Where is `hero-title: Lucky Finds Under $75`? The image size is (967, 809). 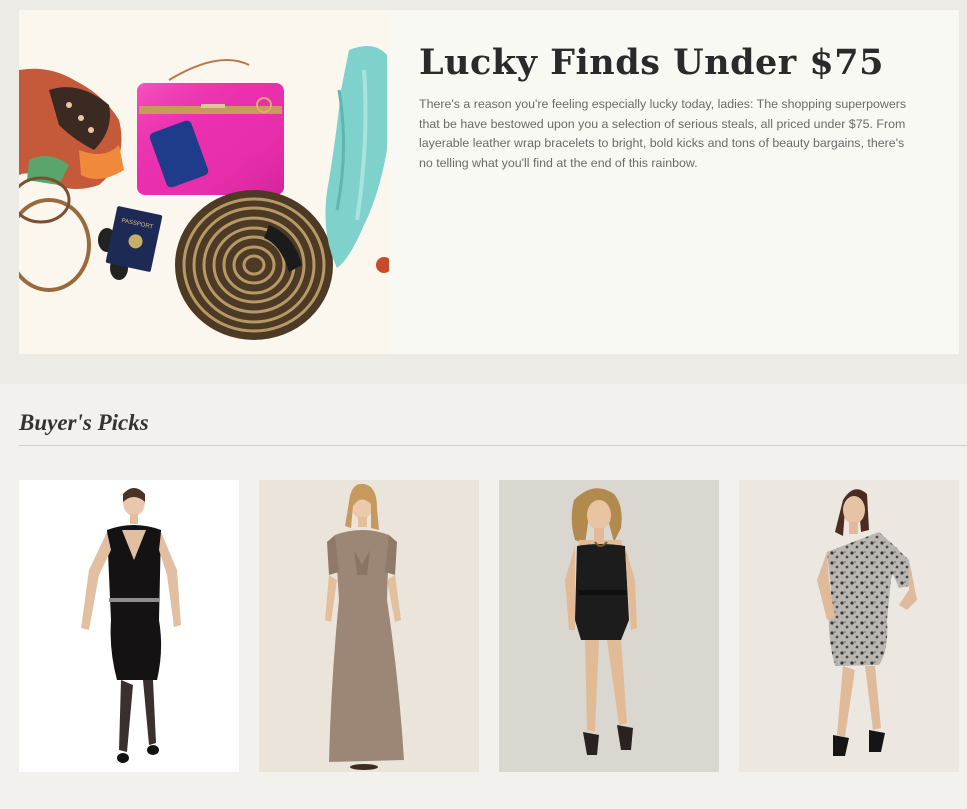 hero-title: Lucky Finds Under $75 is located at coordinates (651, 62).